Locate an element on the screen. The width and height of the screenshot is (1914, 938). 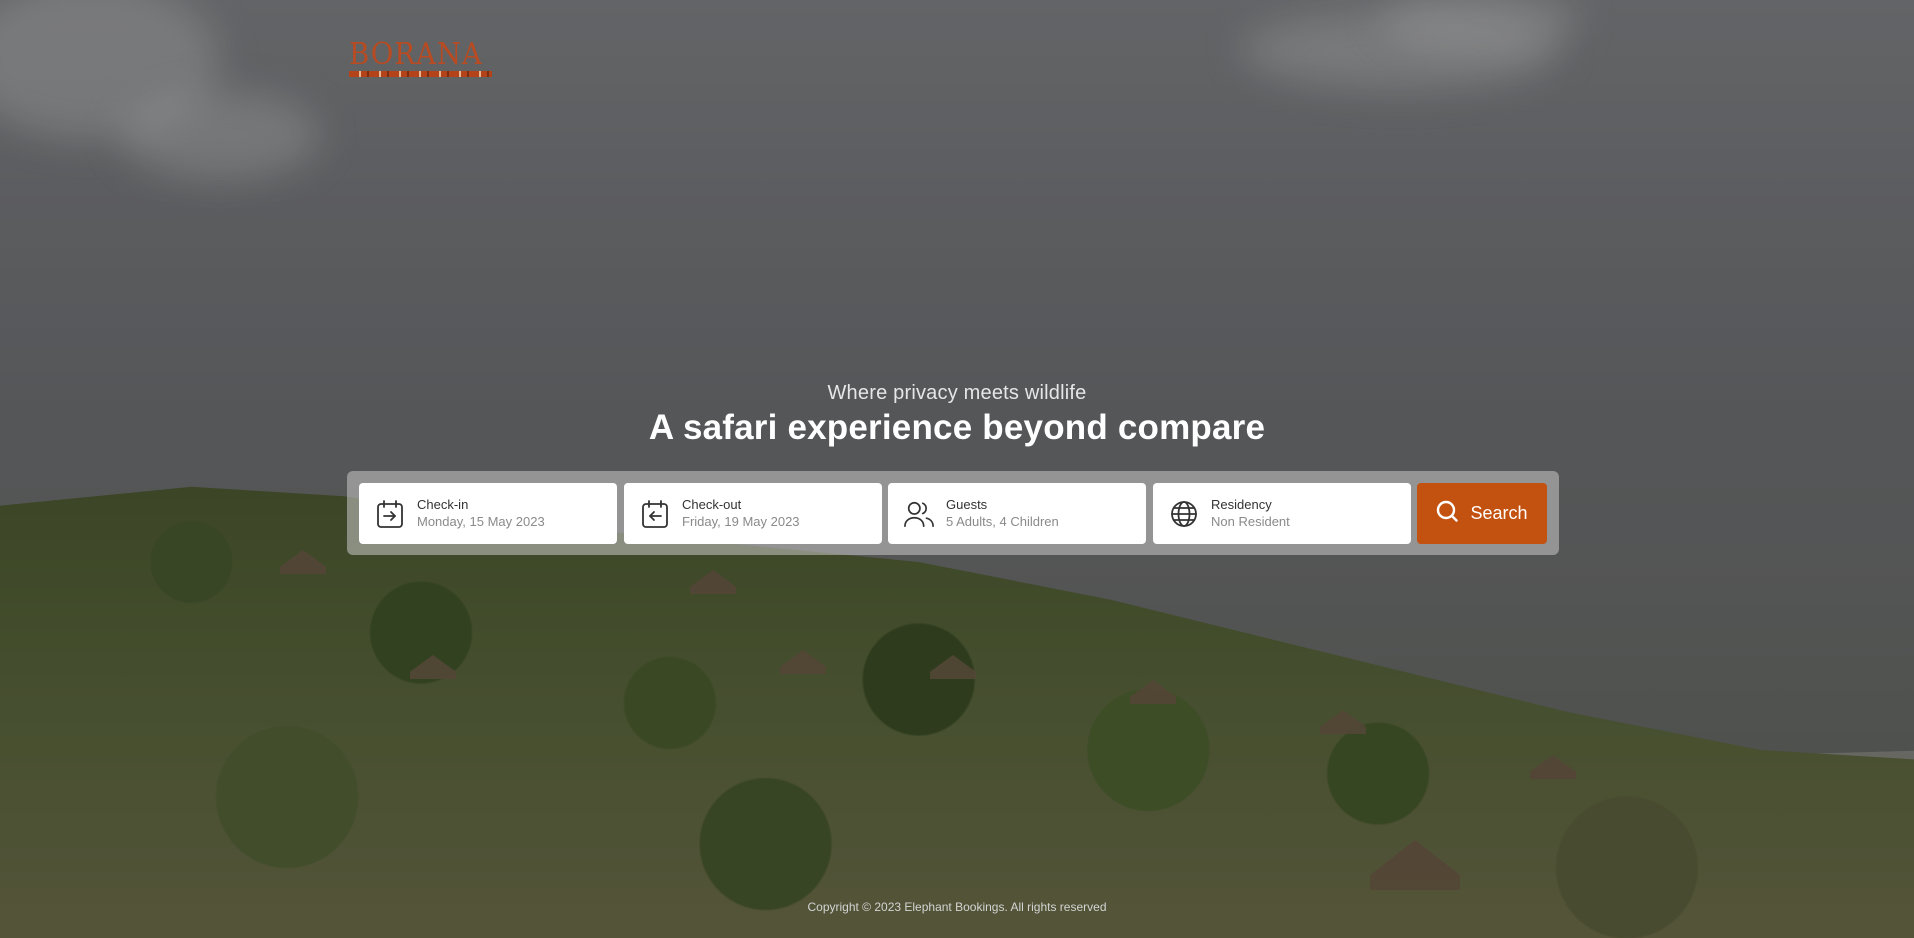
search-button: Search is located at coordinates (1482, 513).